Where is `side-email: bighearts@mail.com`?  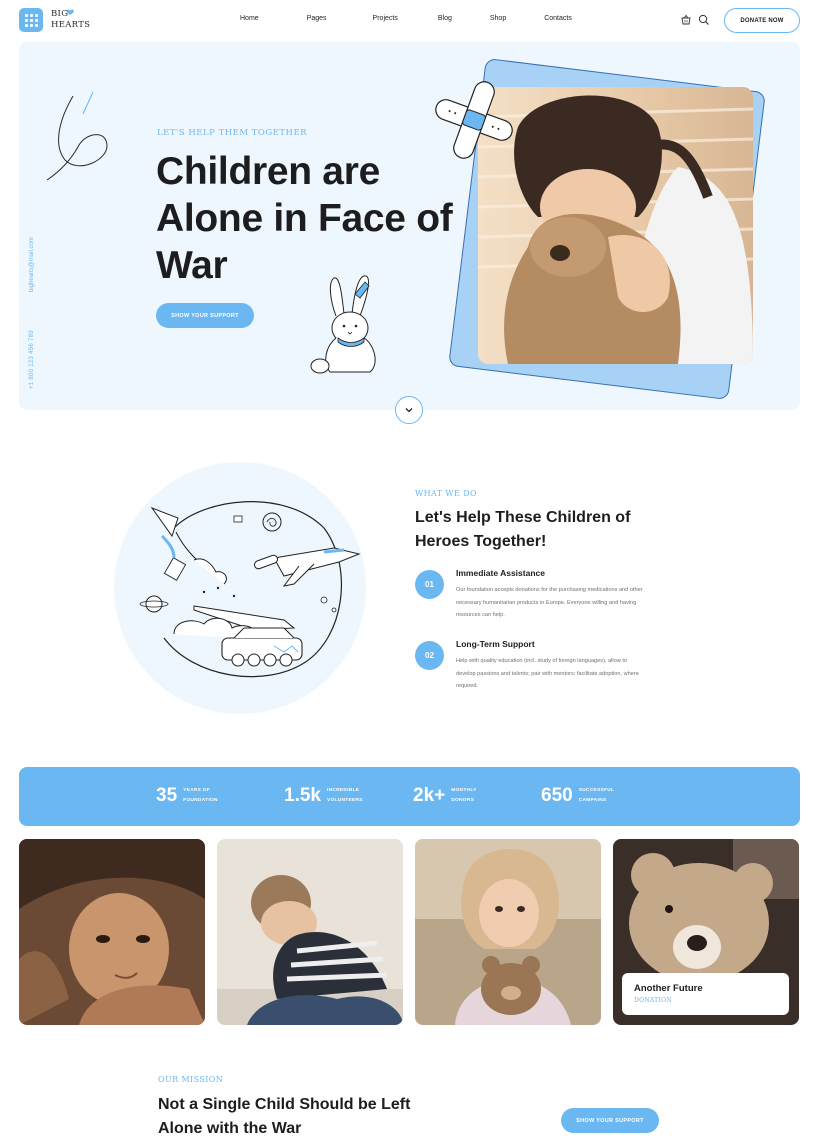
side-email: bighearts@mail.com is located at coordinates (32, 264).